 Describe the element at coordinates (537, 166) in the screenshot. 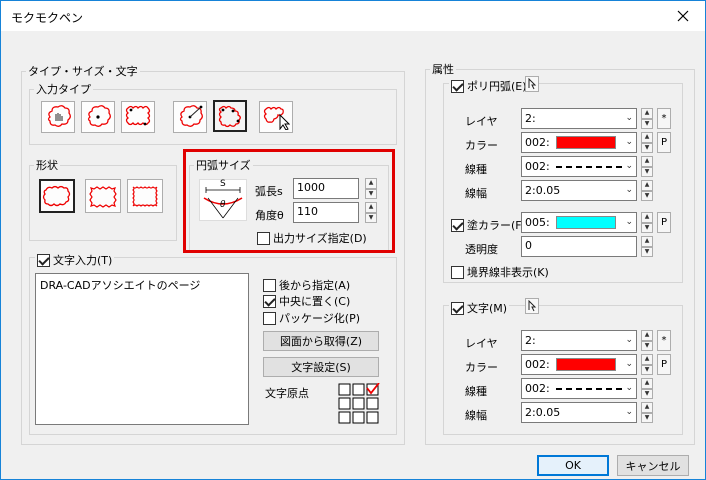

I see `polyarc-linetype-value: 002:` at that location.